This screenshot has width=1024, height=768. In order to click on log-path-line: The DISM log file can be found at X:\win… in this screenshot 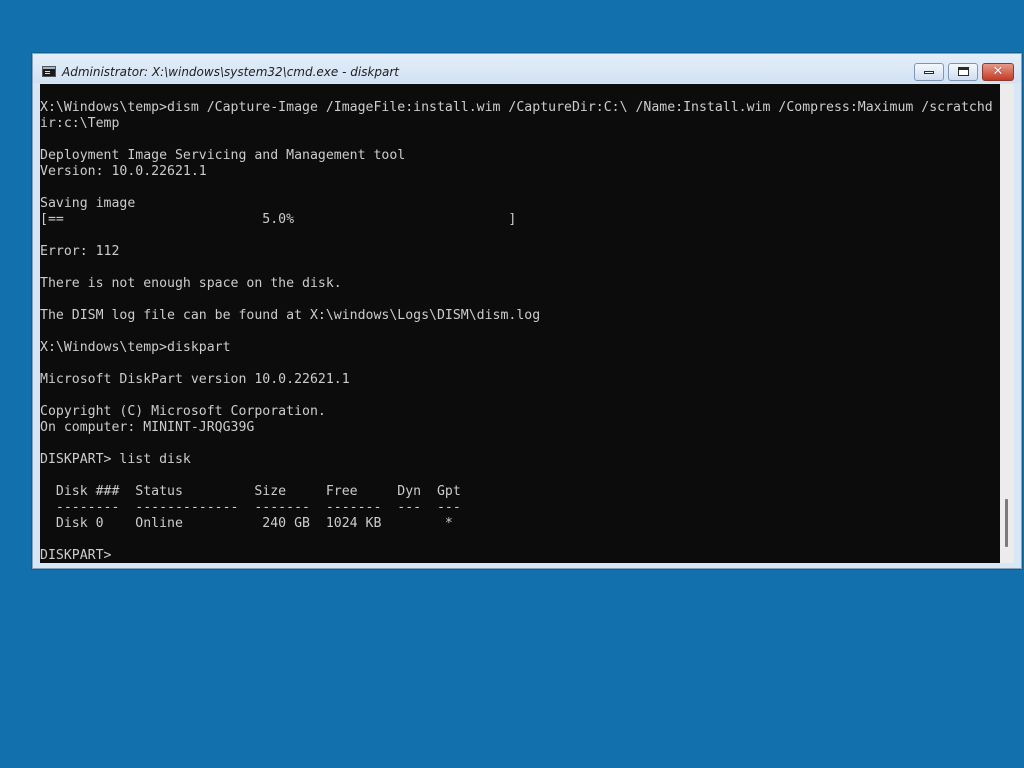, I will do `click(290, 315)`.